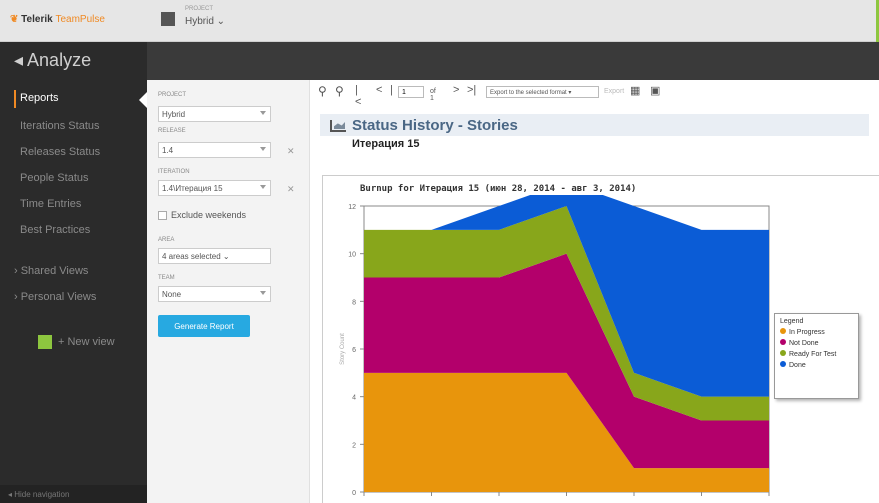  What do you see at coordinates (338, 126) in the screenshot?
I see `area-chart-icon` at bounding box center [338, 126].